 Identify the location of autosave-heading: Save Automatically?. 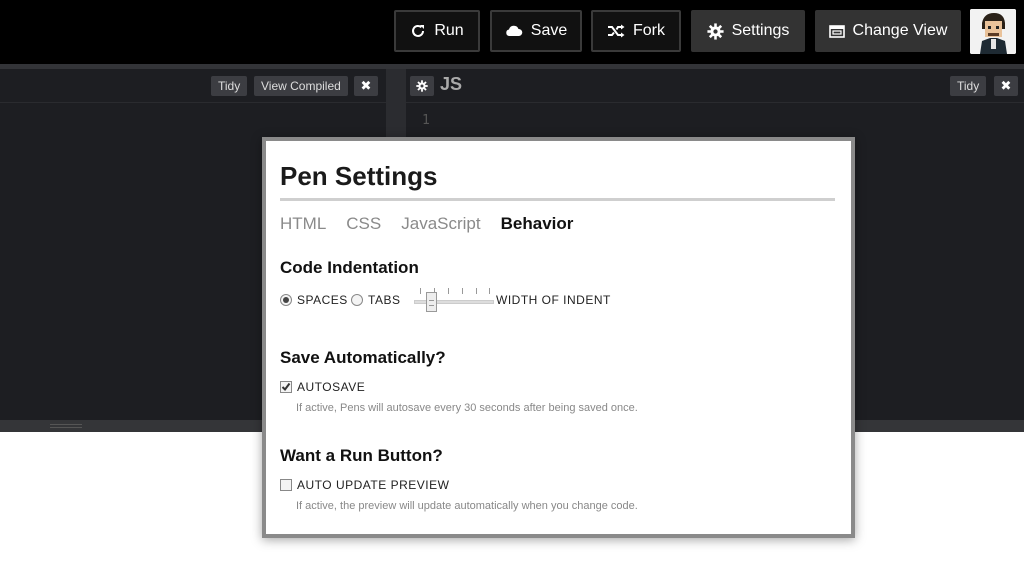
(363, 357).